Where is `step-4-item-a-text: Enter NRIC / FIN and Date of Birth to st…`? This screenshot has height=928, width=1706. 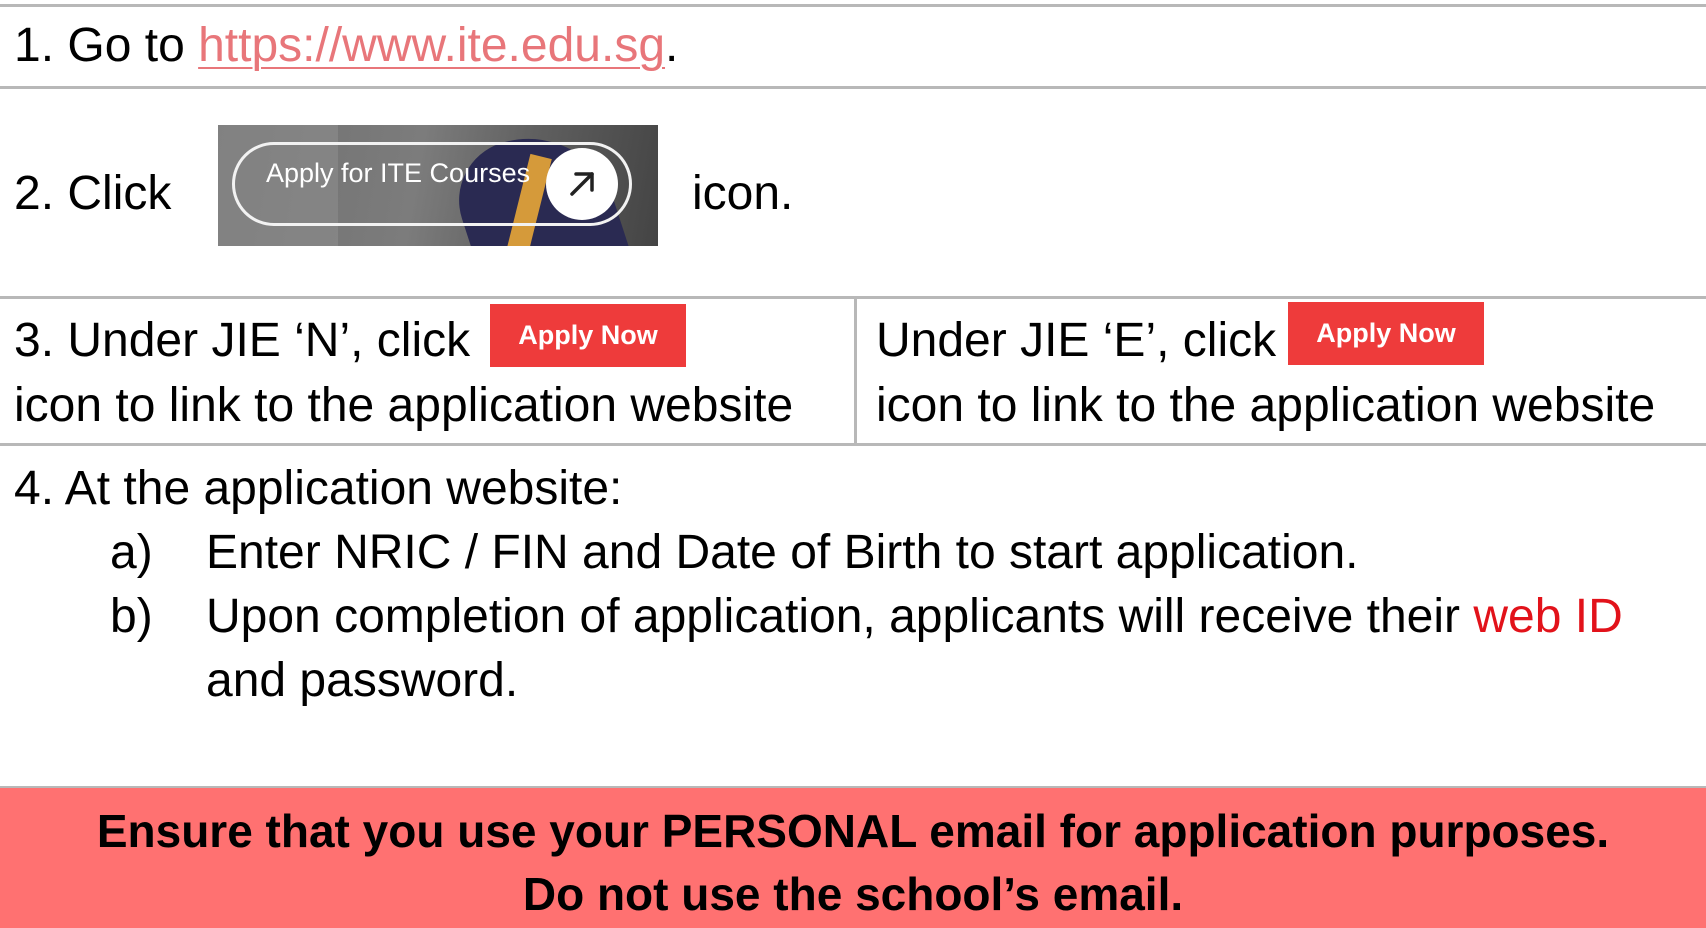 step-4-item-a-text: Enter NRIC / FIN and Date of Birth to st… is located at coordinates (782, 552).